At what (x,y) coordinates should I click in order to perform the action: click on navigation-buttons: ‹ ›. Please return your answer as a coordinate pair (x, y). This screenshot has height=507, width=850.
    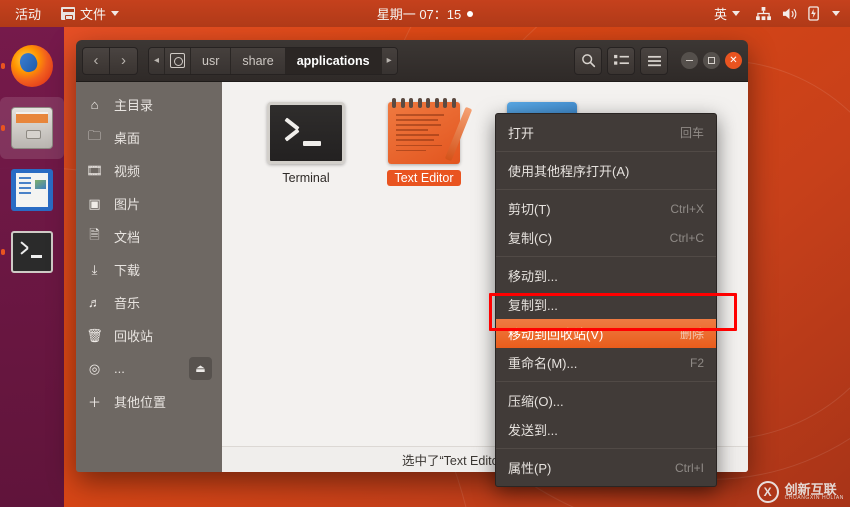
    Looking at the image, I should click on (110, 60).